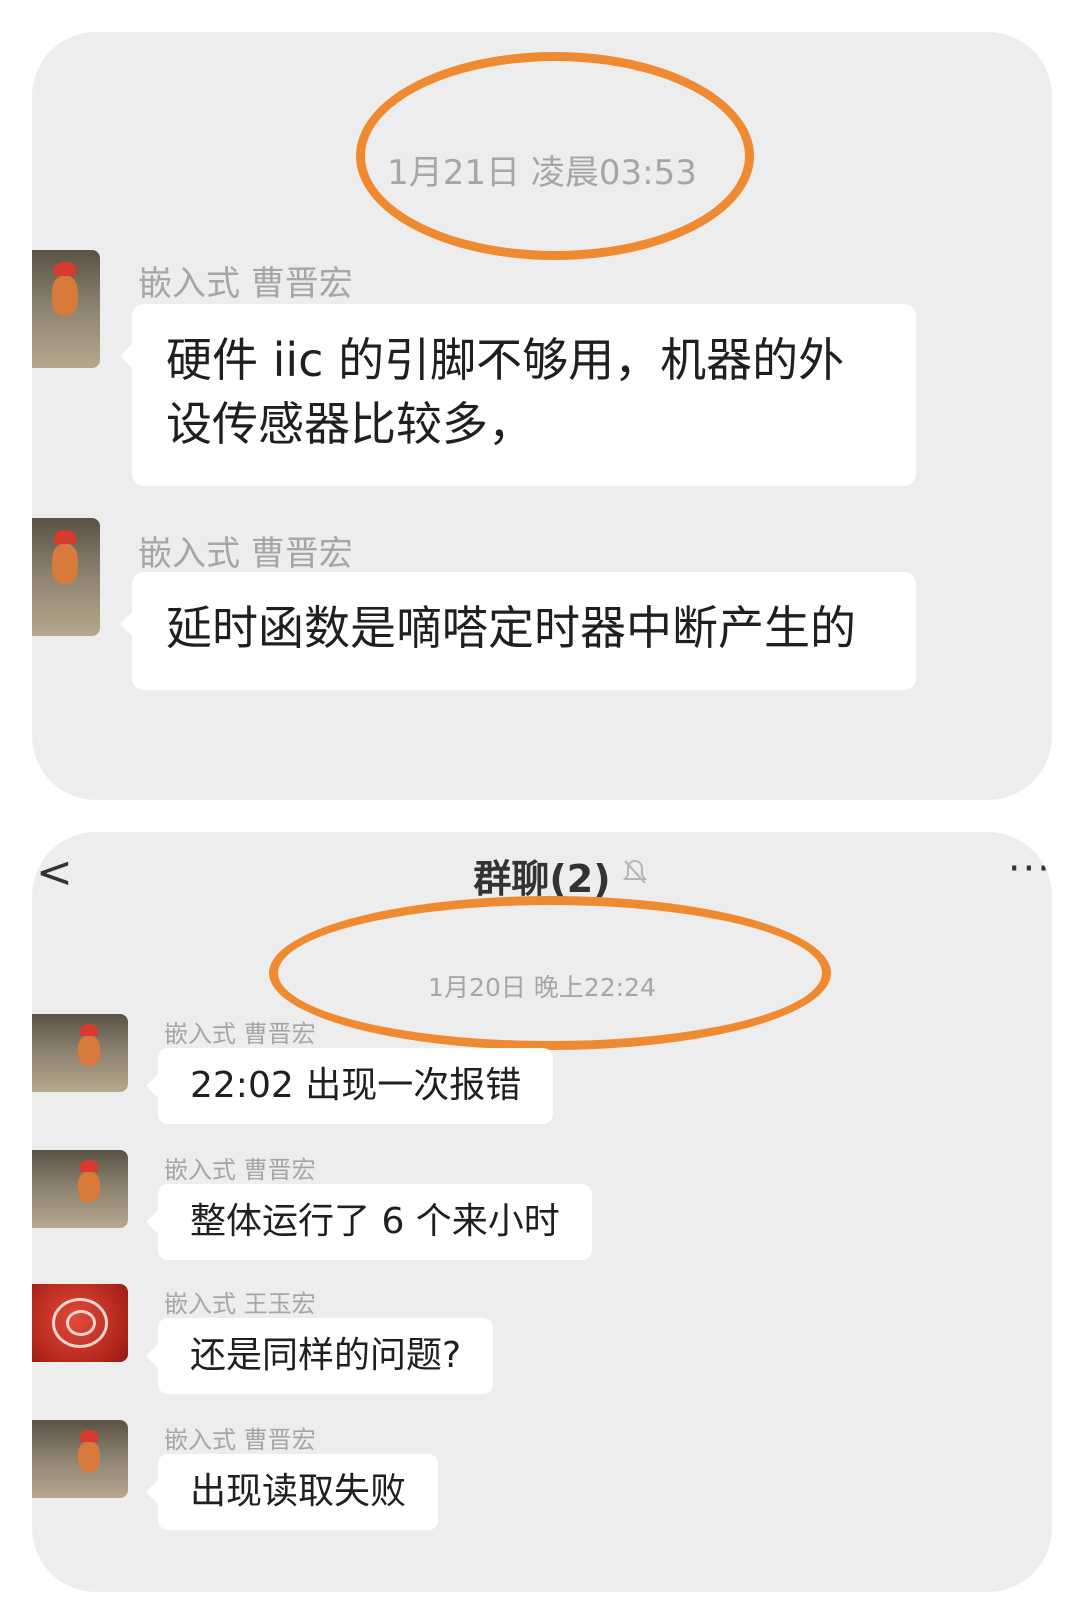  Describe the element at coordinates (240, 1304) in the screenshot. I see `sender-name: 嵌入式 王玉宏` at that location.